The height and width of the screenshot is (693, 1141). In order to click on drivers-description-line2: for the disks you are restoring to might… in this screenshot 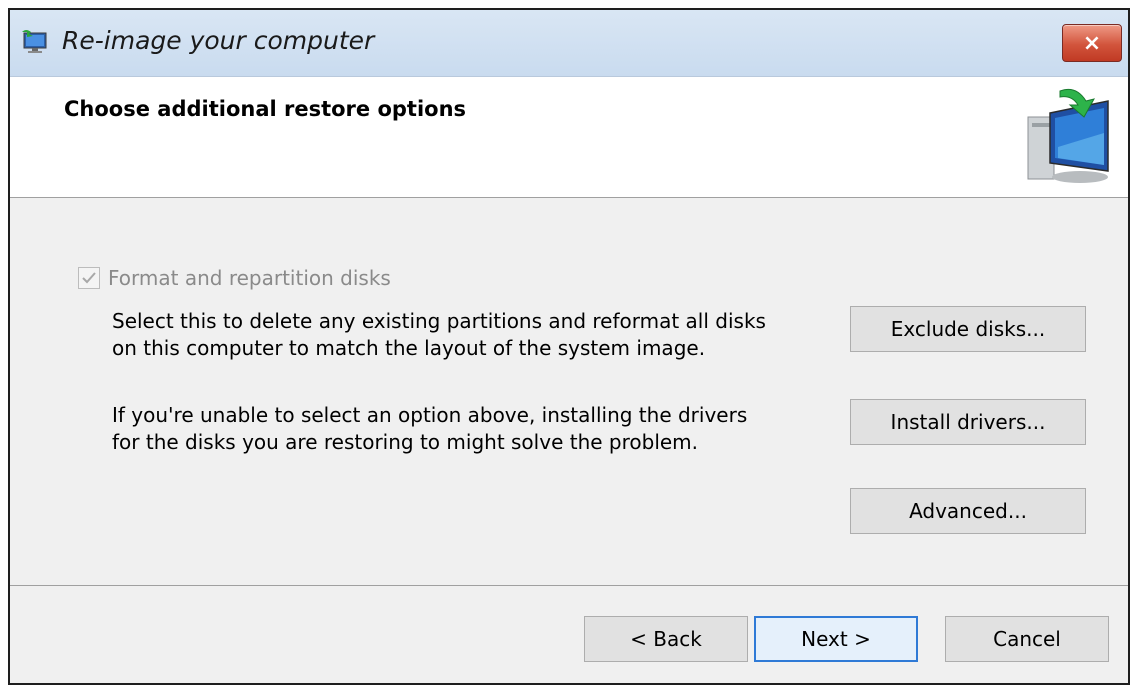, I will do `click(405, 442)`.